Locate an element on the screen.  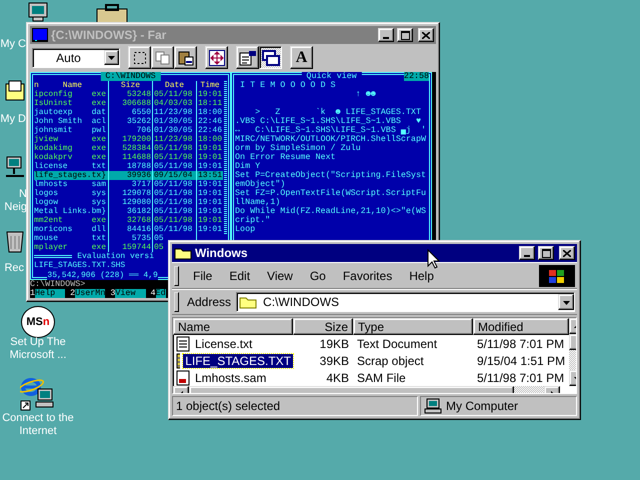
window-title: Windows is located at coordinates (221, 253).